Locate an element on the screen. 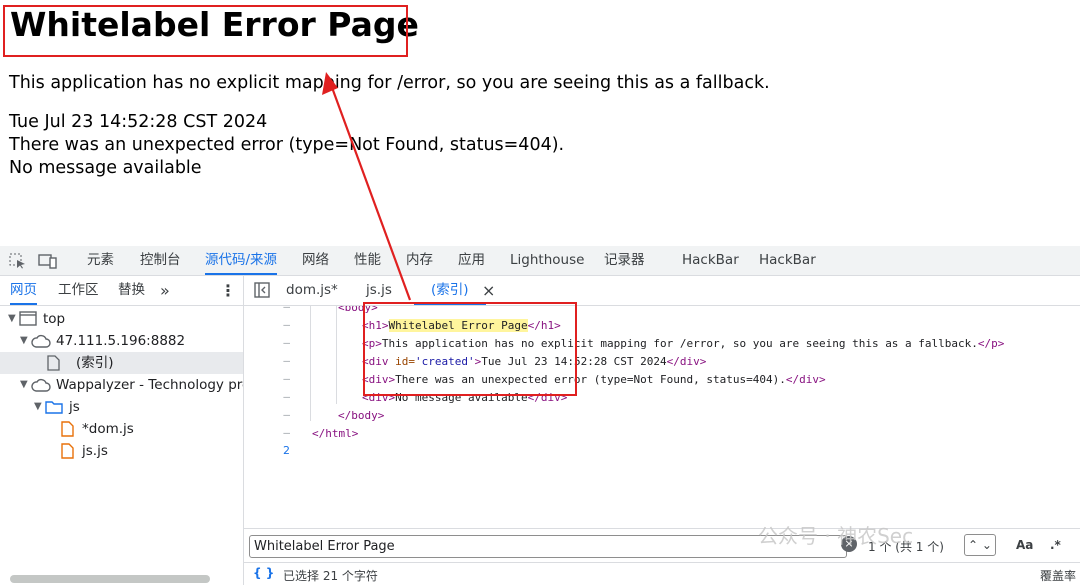 Image resolution: width=1080 pixels, height=585 pixels. tree-label-host: 47.111.5.196:8882 is located at coordinates (121, 341).